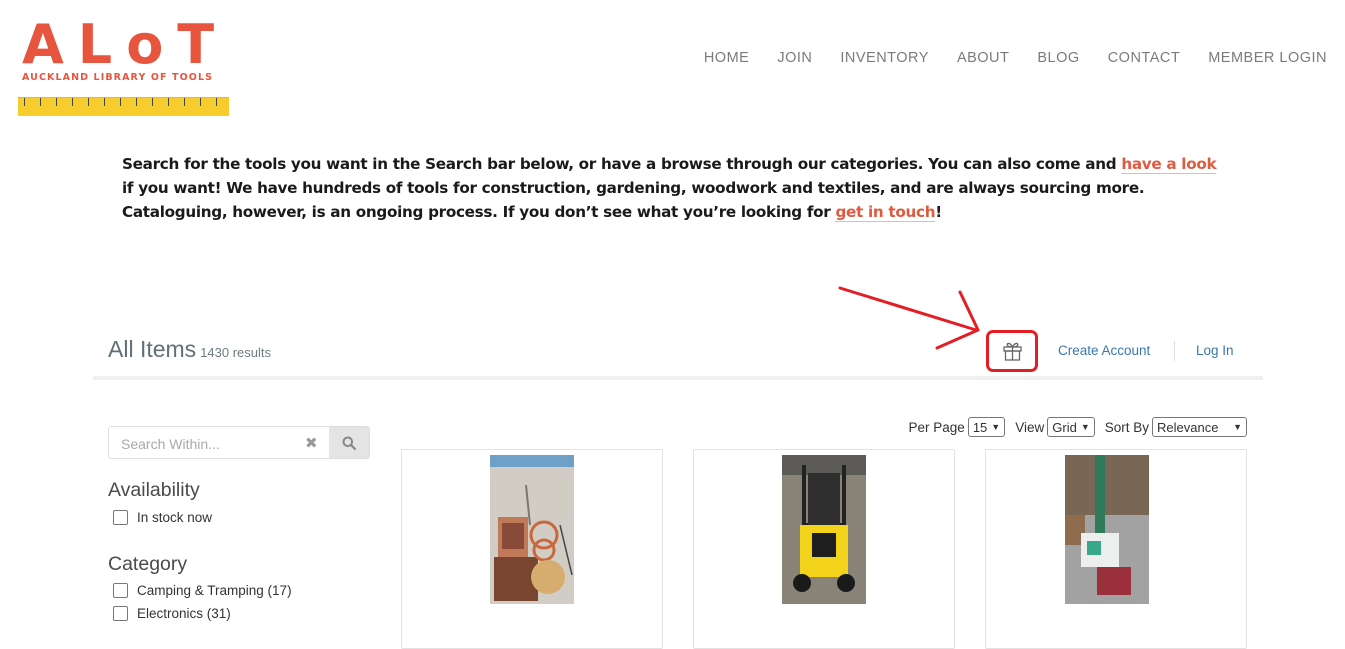 This screenshot has height=649, width=1345. I want to click on nav-contact: CONTACT, so click(1144, 58).